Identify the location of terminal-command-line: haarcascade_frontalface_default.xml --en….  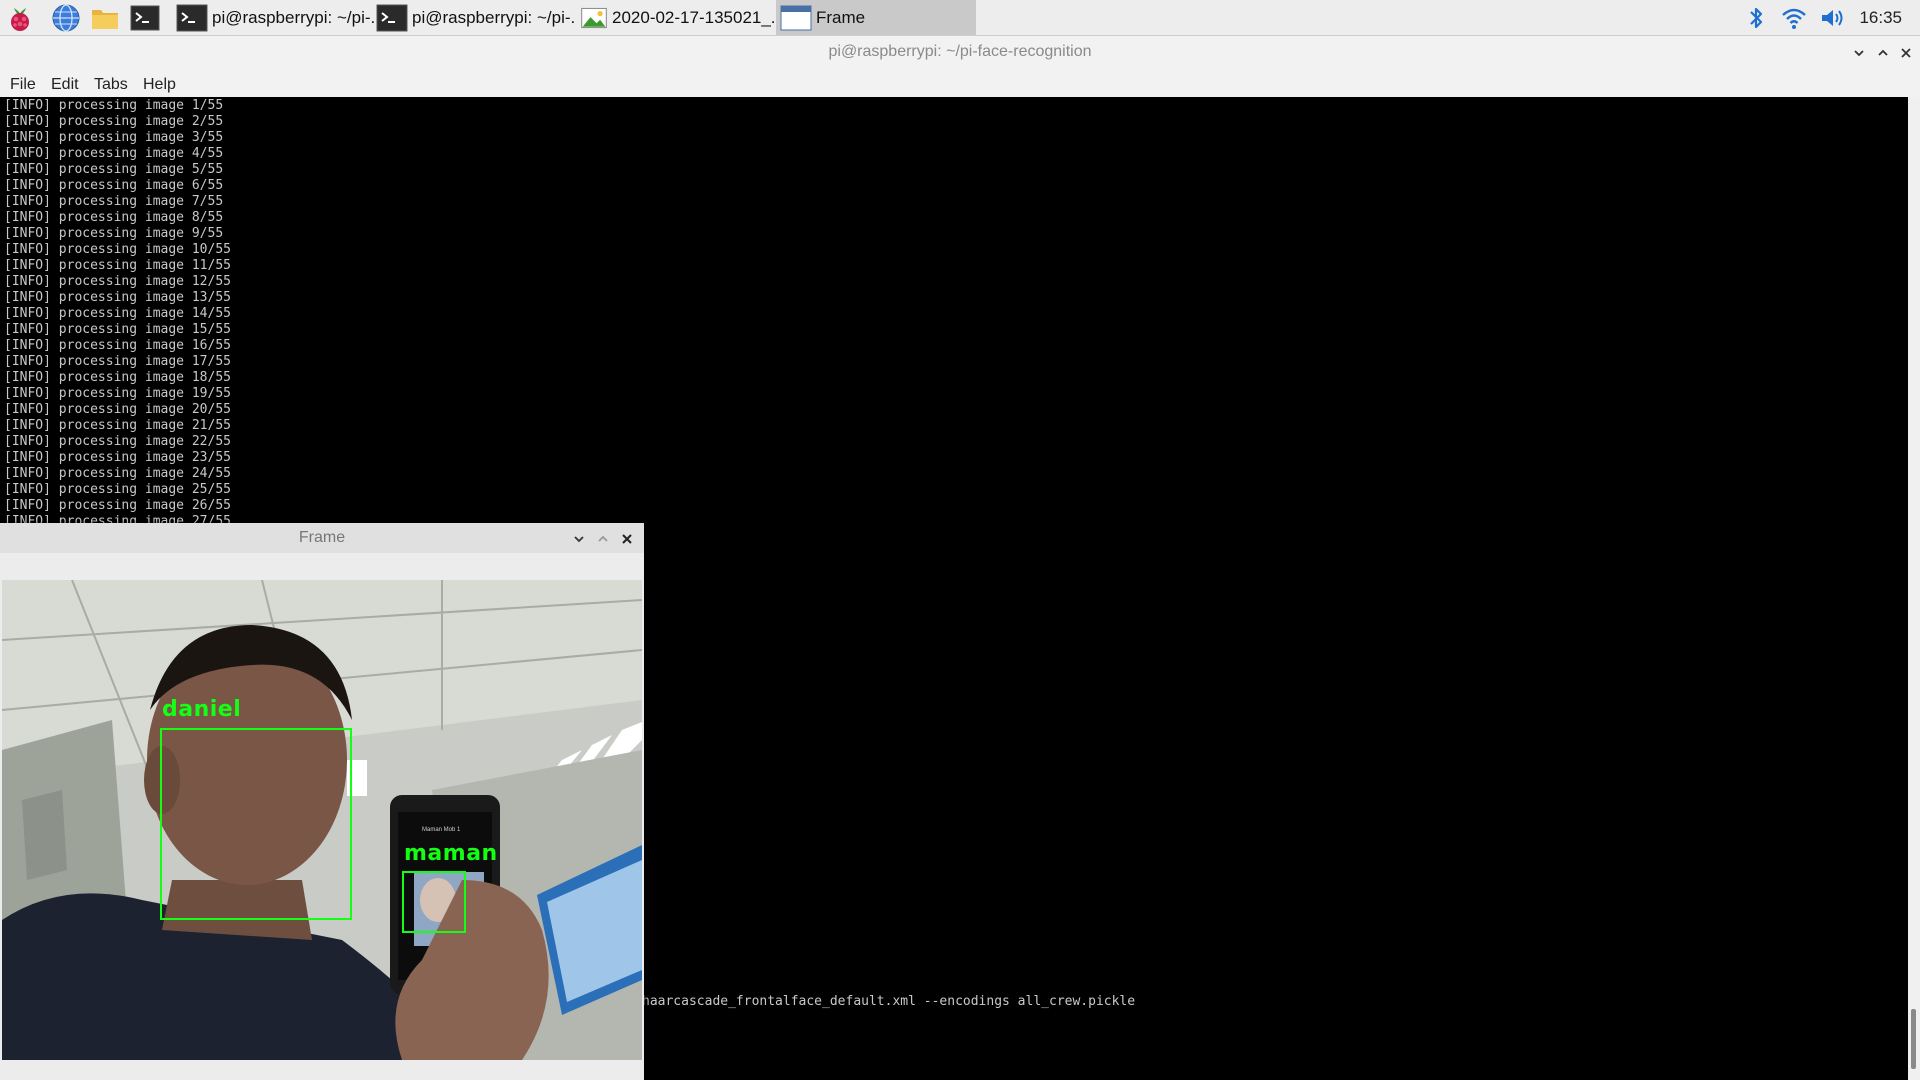
(889, 1001).